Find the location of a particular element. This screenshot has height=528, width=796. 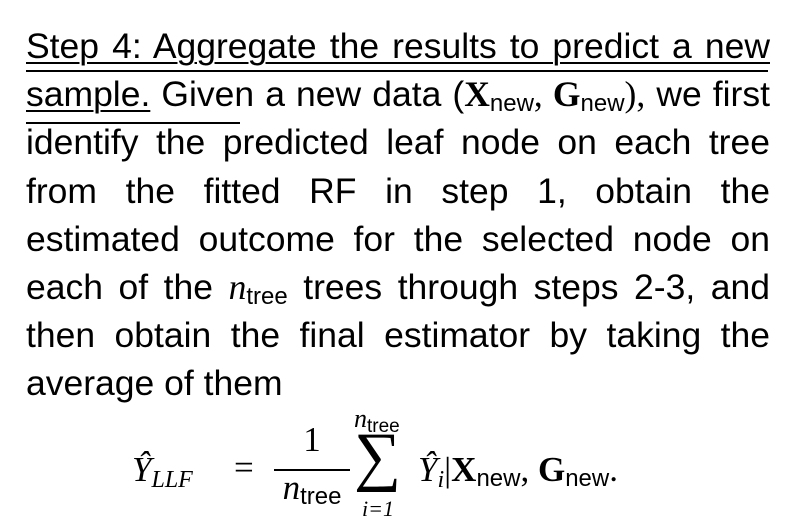

n-tree-symbol: ntree is located at coordinates (258, 289).